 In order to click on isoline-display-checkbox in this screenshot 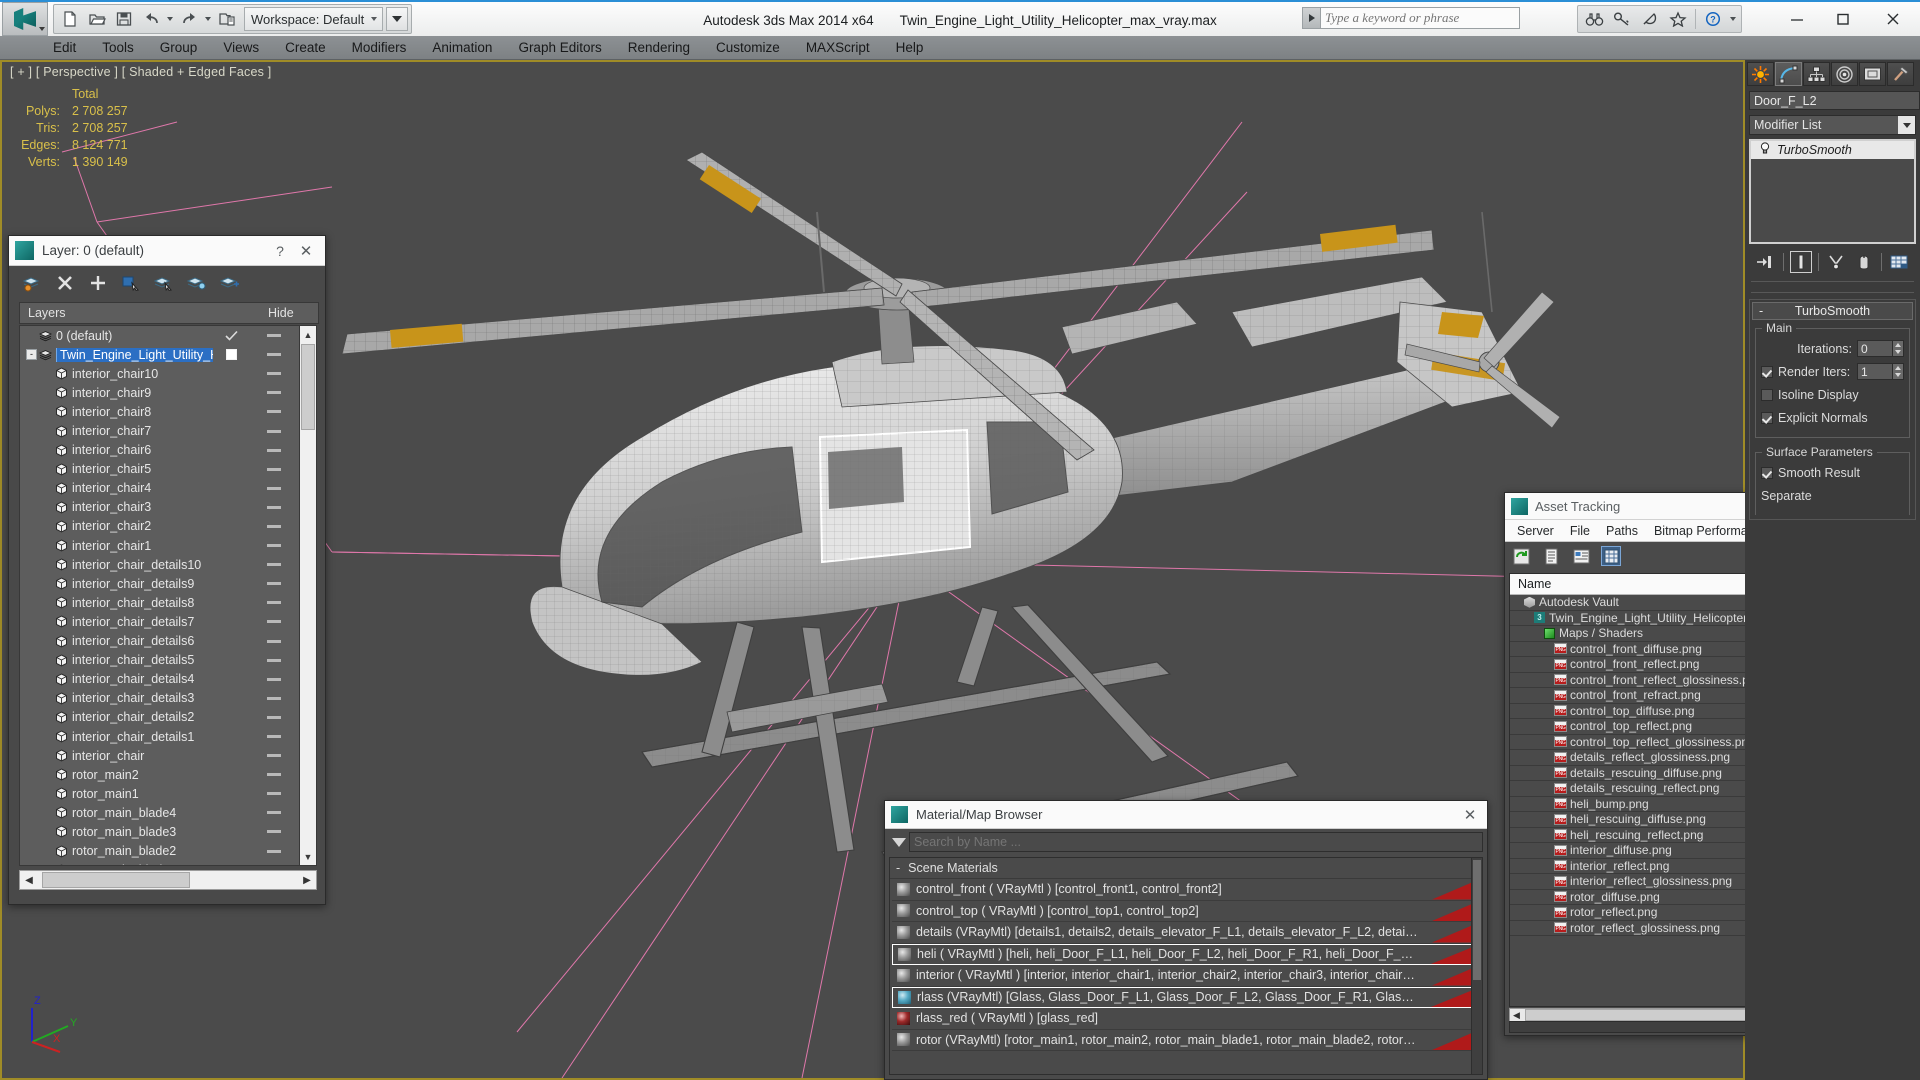, I will do `click(1767, 394)`.